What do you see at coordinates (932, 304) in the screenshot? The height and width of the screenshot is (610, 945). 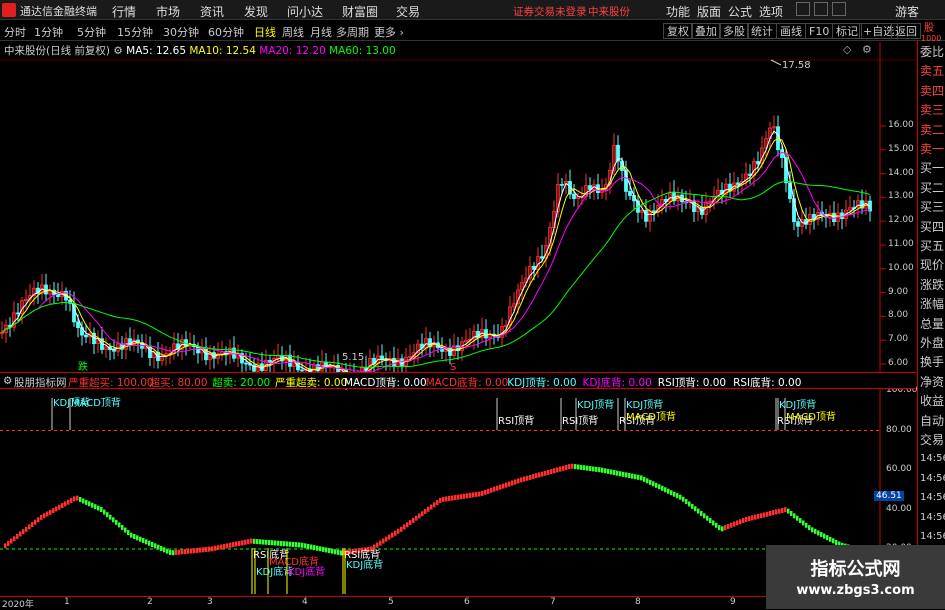 I see `sidebar-item: 涨幅` at bounding box center [932, 304].